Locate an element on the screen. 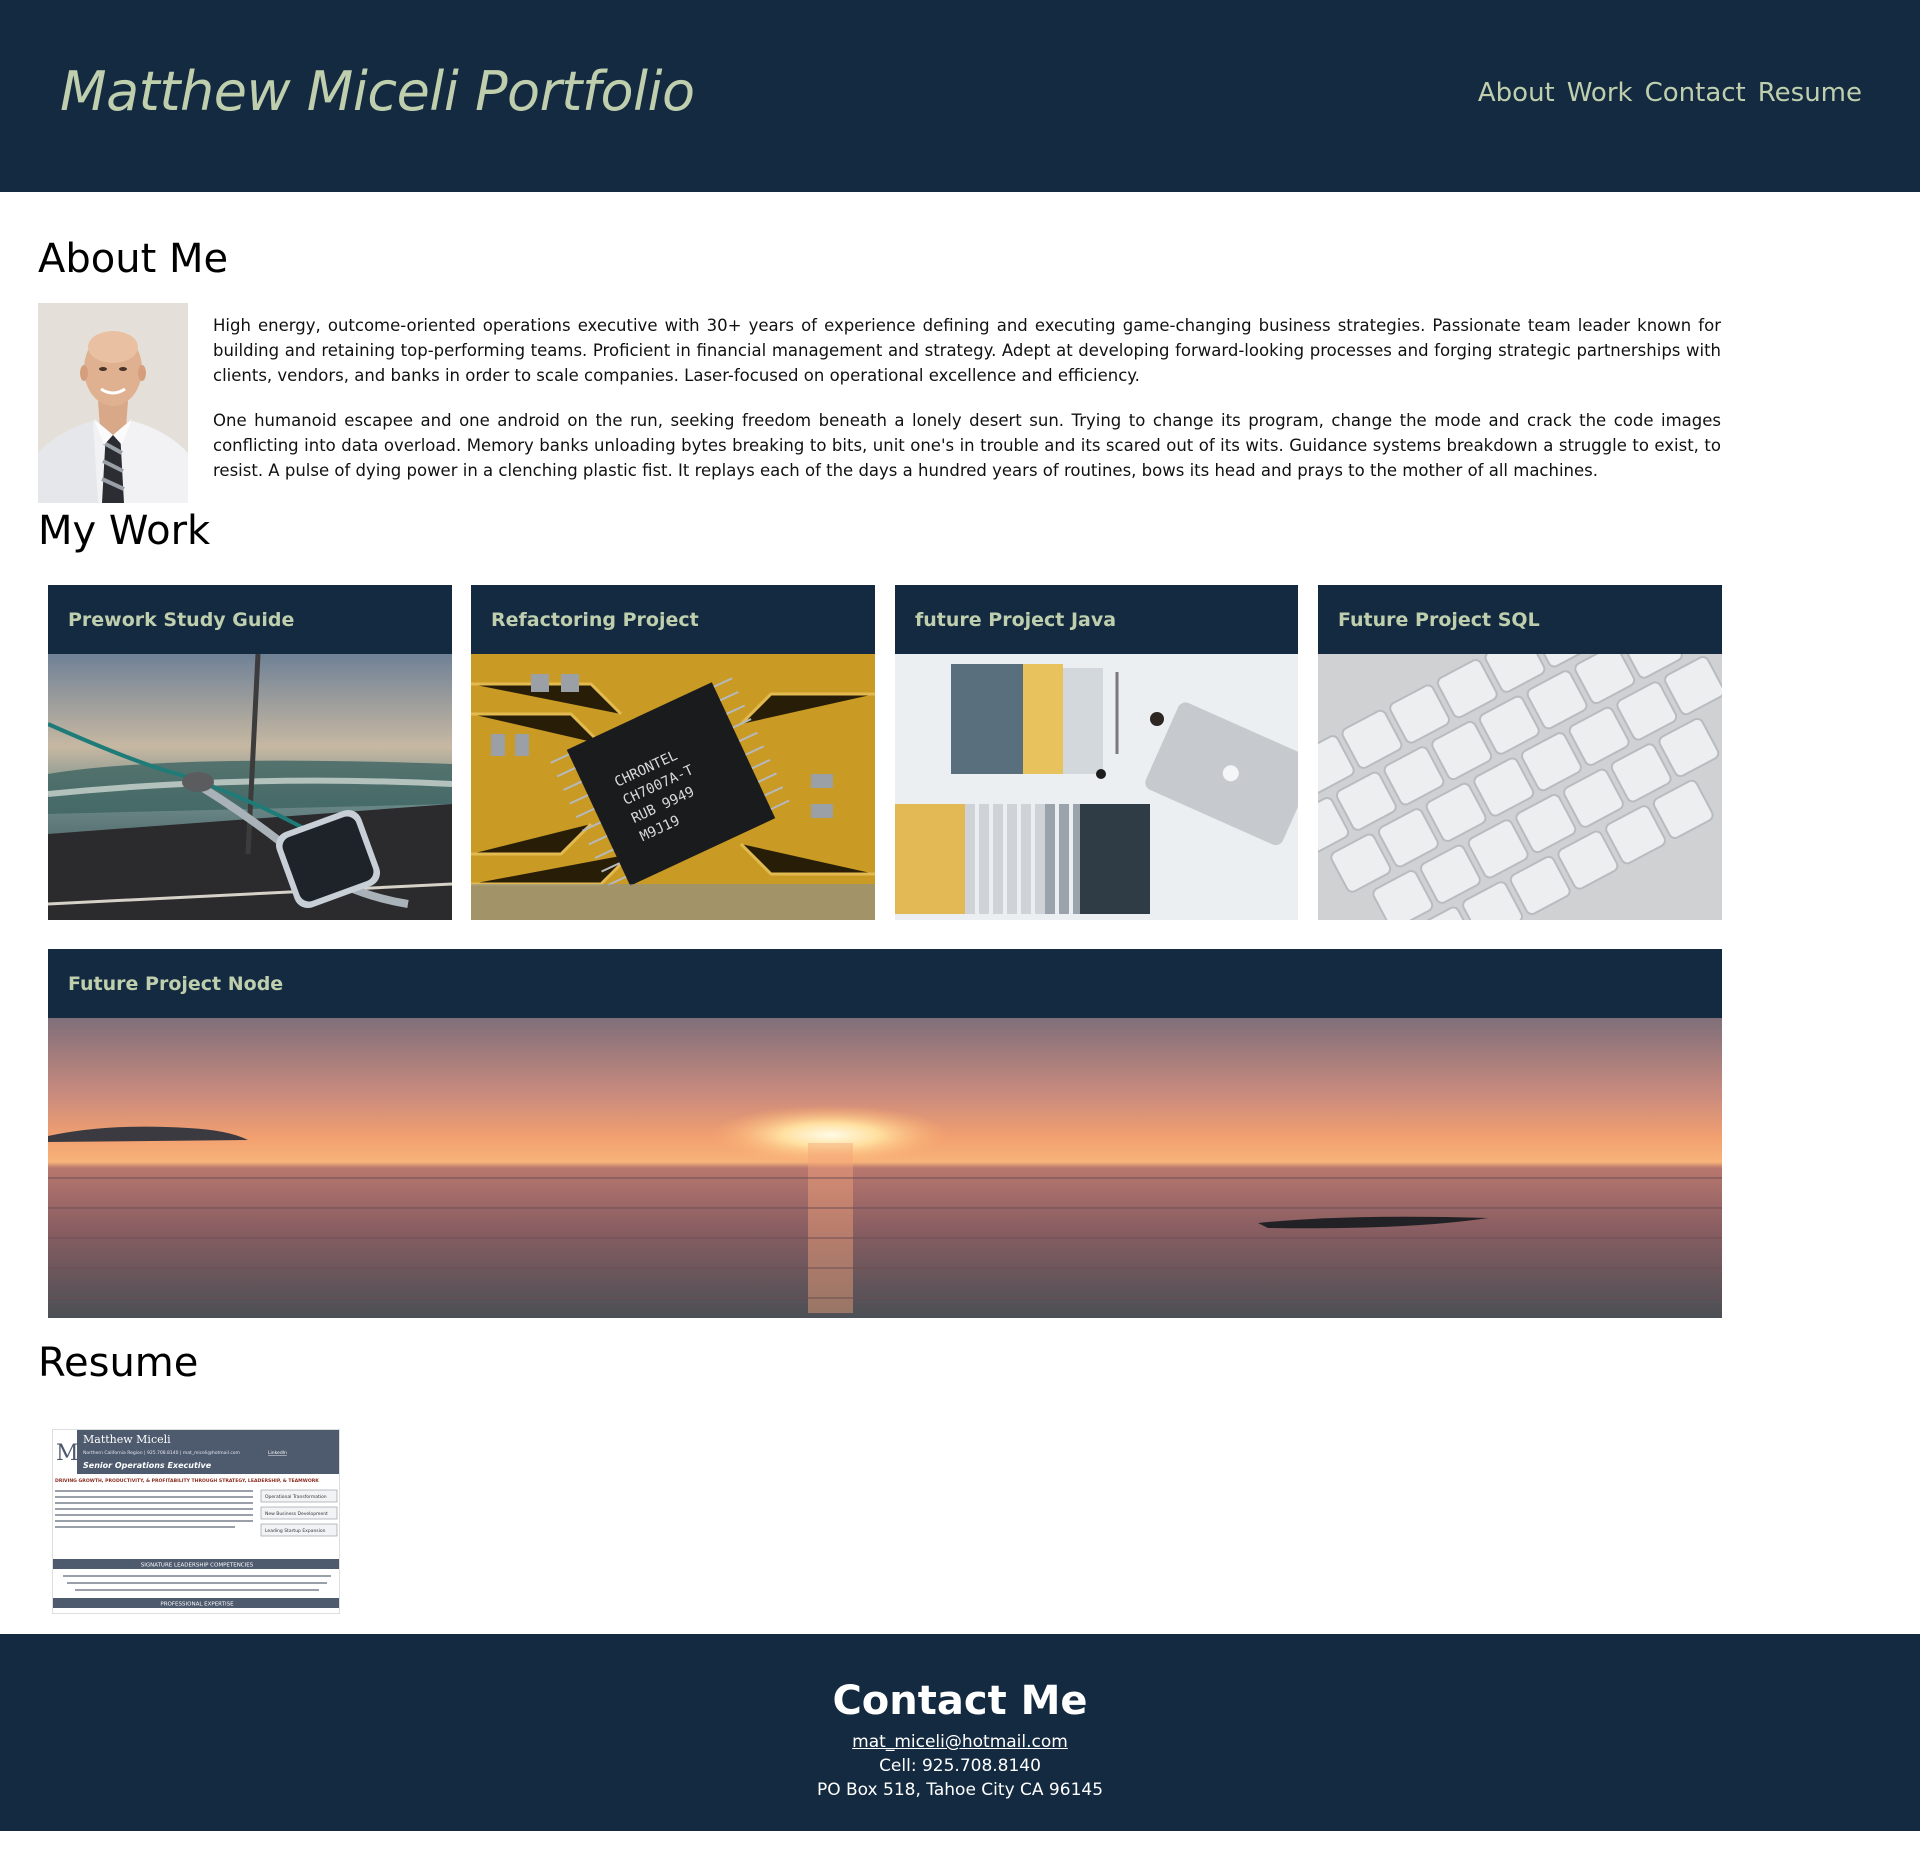  resume-name: Matthew Miceli is located at coordinates (127, 1439).